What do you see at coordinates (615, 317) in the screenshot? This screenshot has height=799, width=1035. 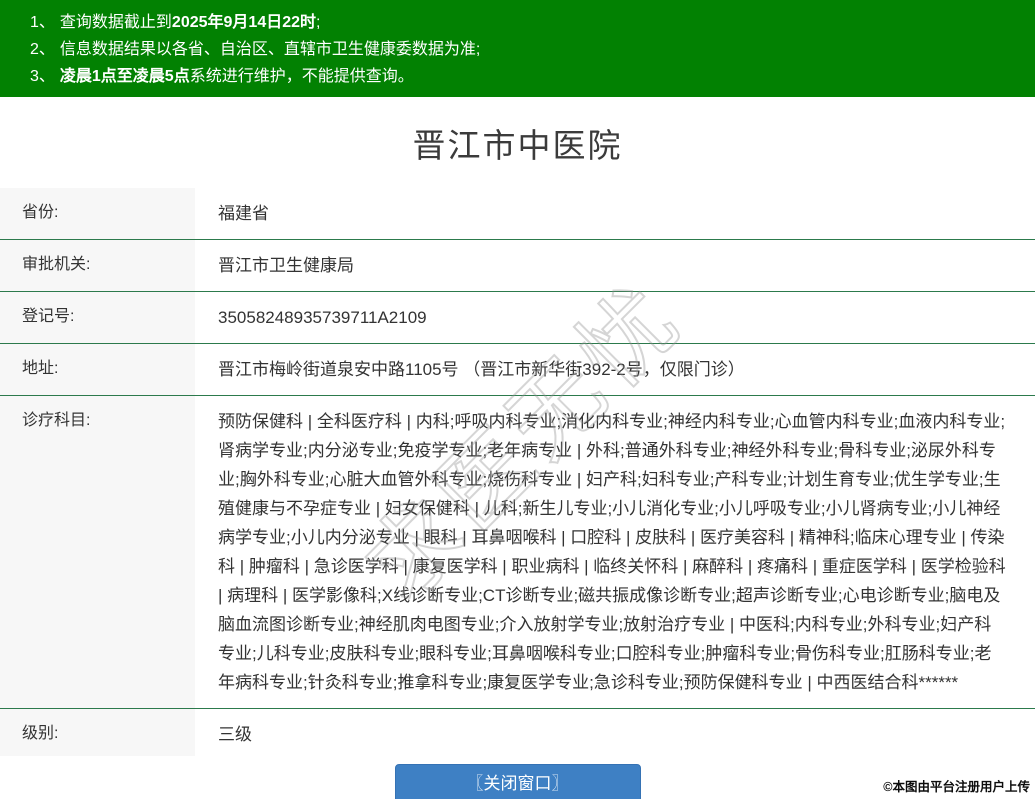 I see `row-value: 35058248935739711A2109` at bounding box center [615, 317].